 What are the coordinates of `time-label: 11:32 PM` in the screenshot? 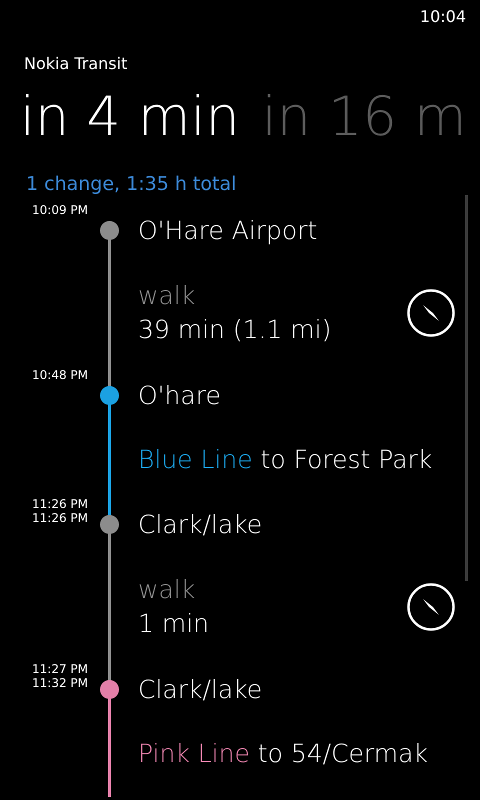 It's located at (60, 683).